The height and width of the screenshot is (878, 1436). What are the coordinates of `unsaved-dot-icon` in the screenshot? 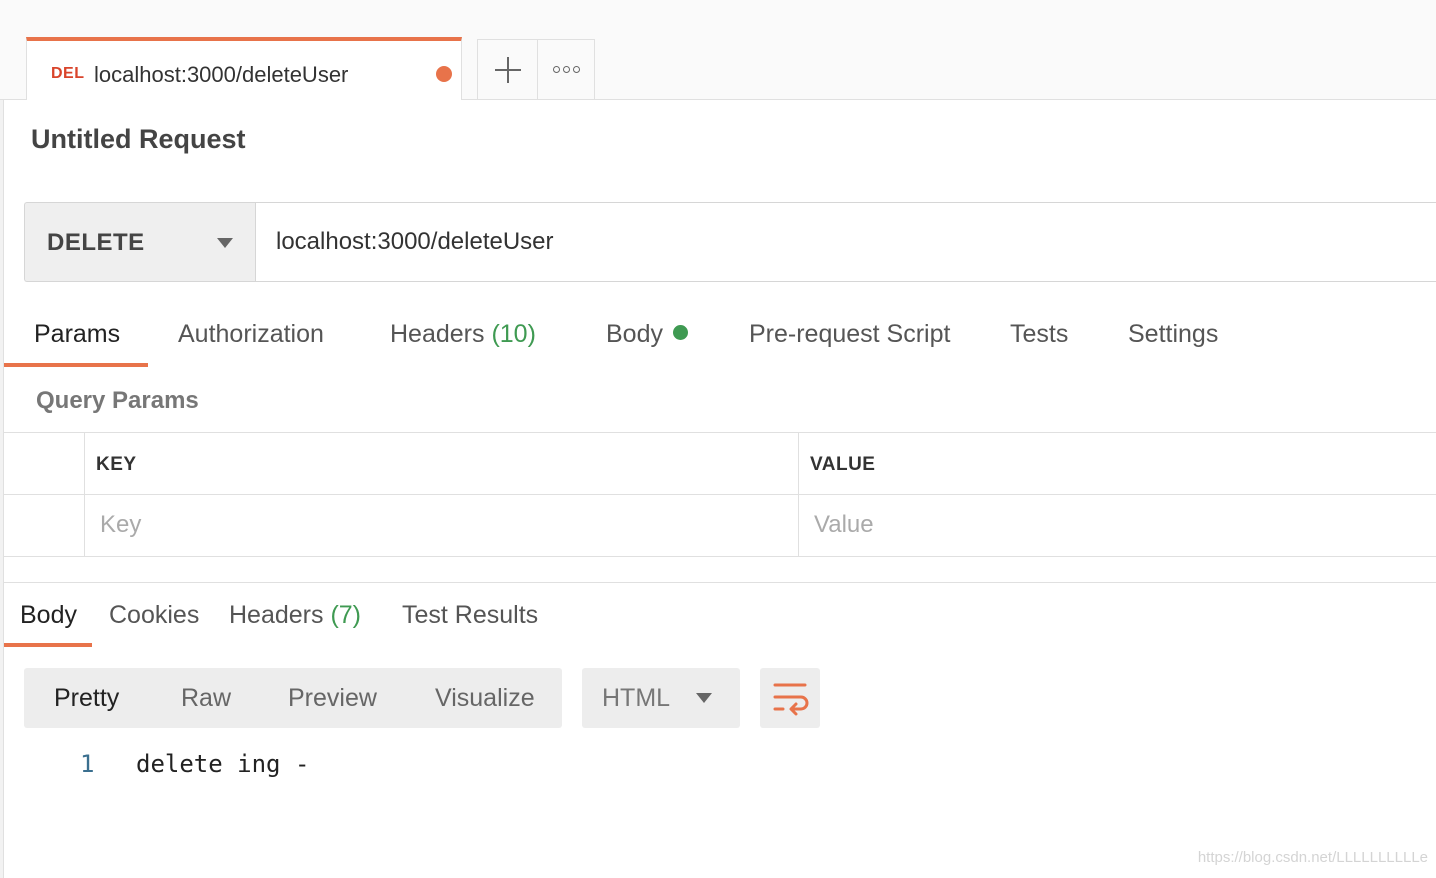 It's located at (444, 74).